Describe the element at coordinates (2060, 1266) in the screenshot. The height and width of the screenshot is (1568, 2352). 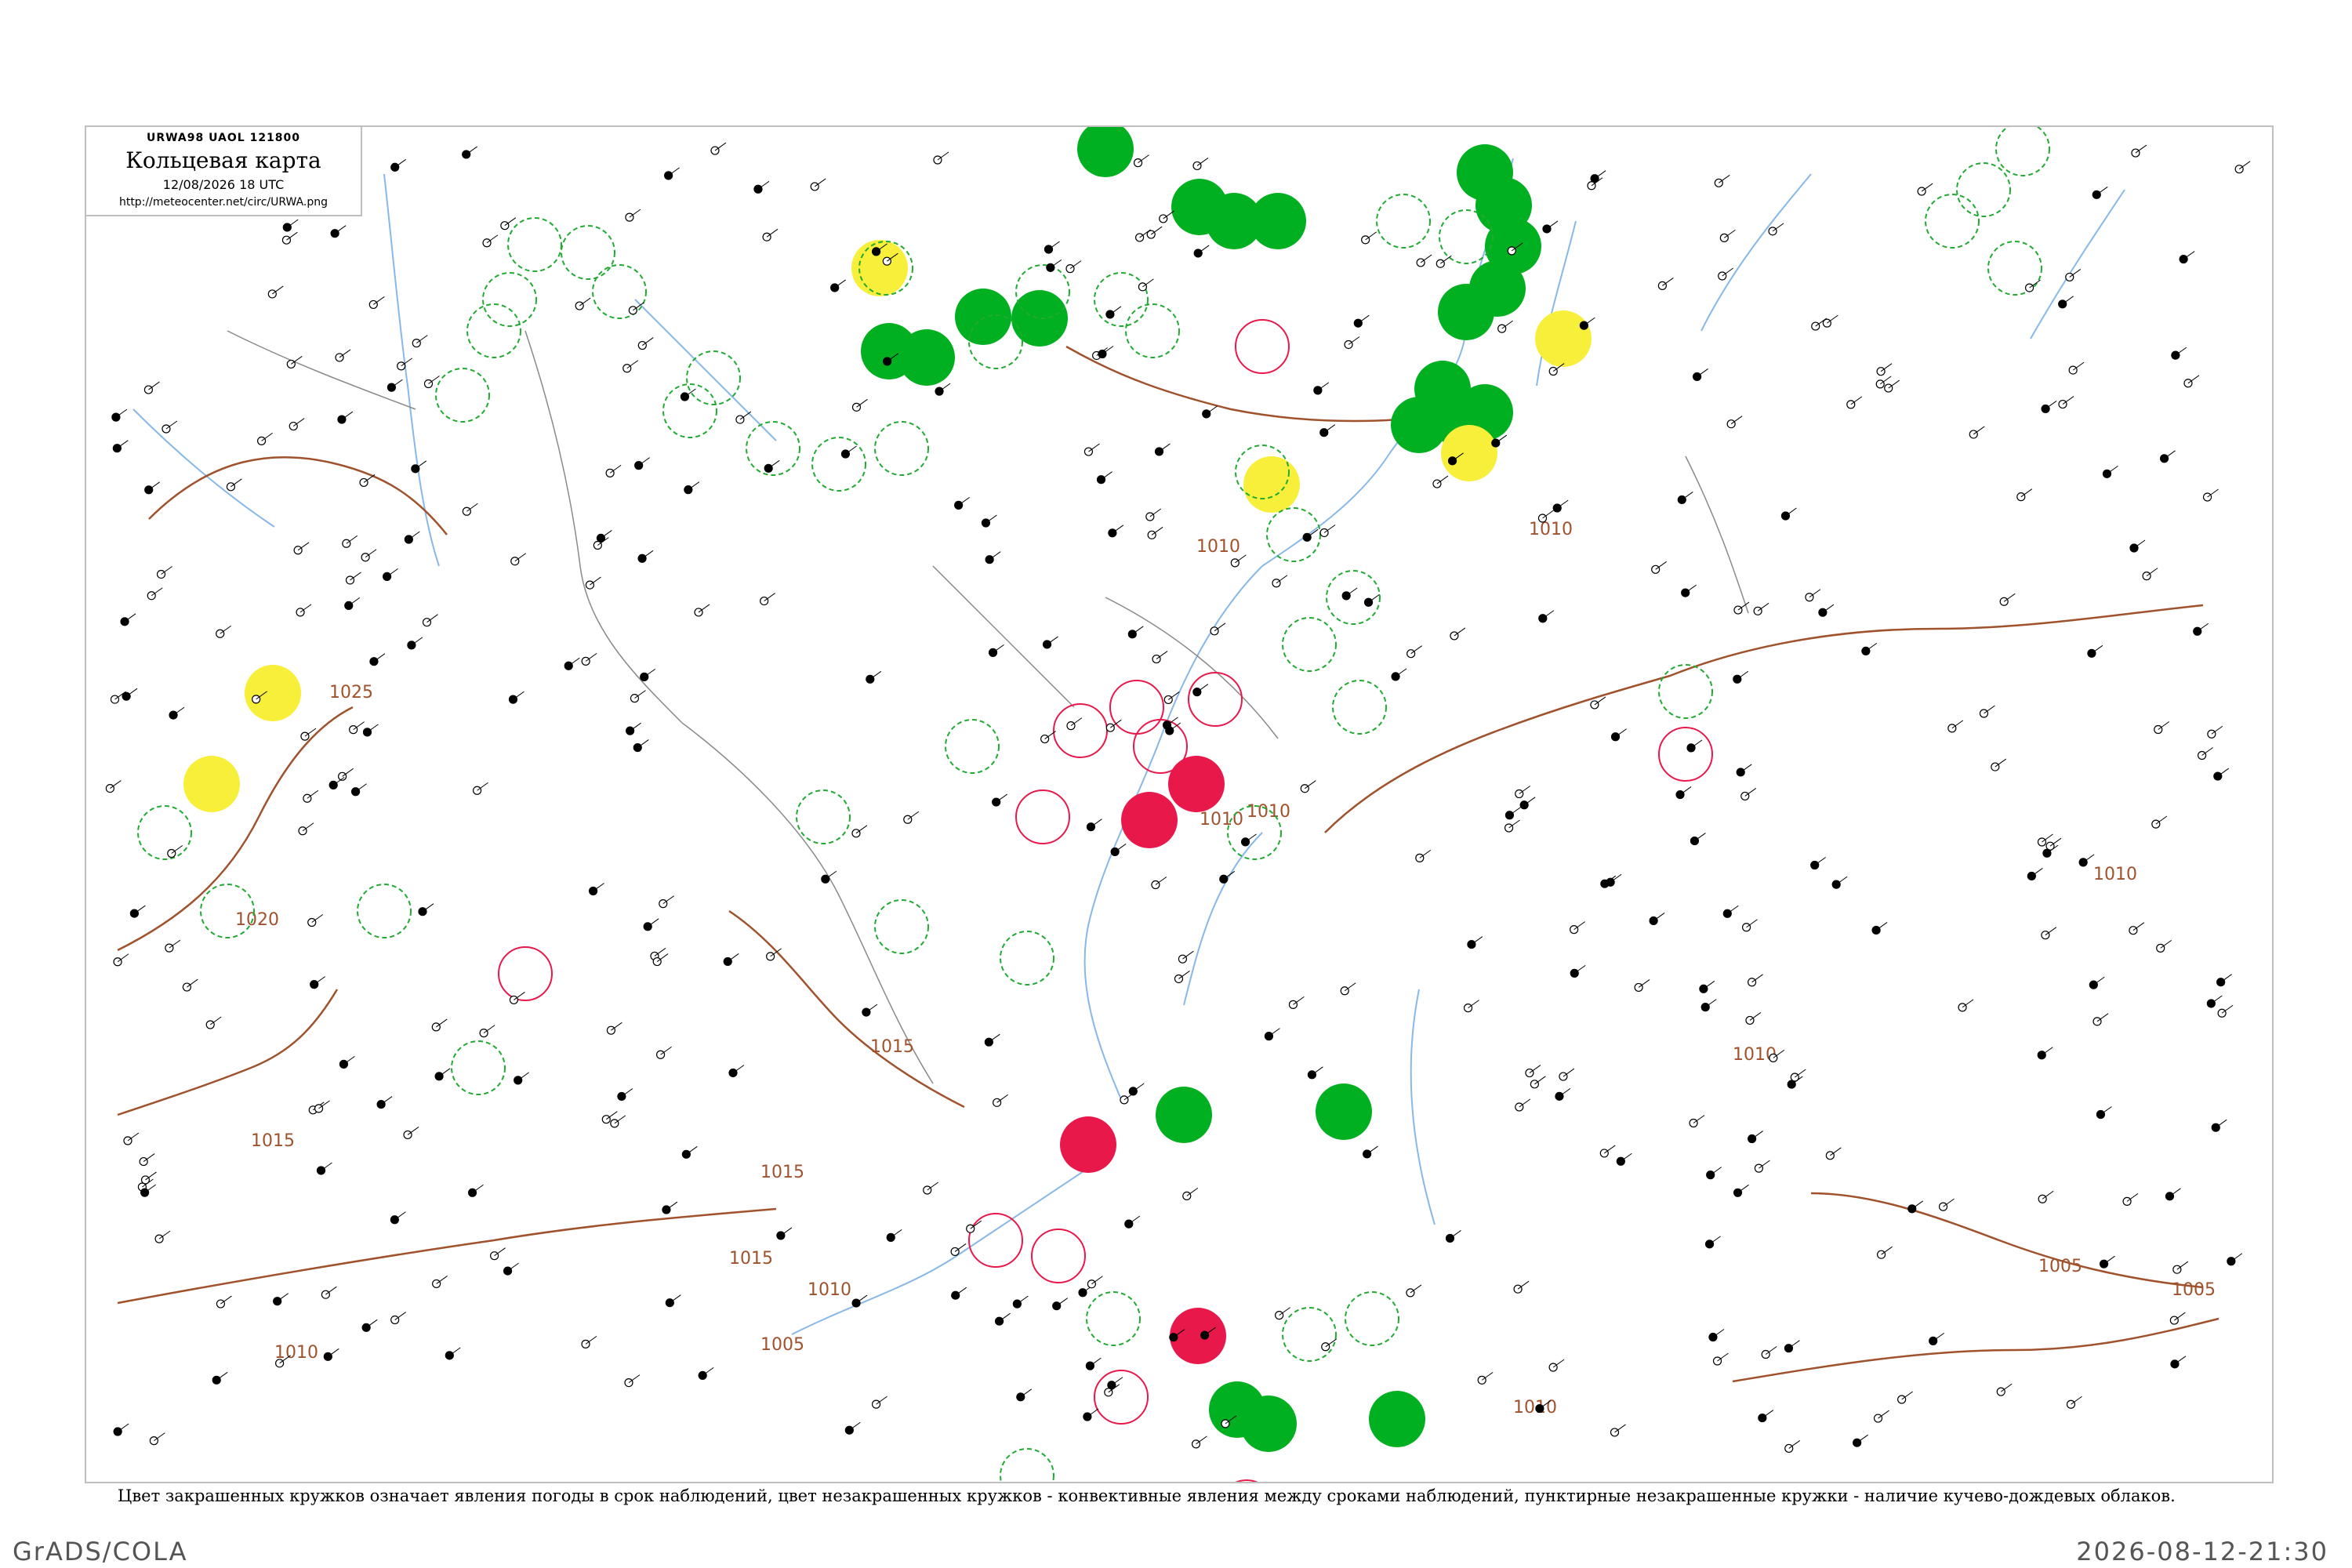
I see `isobar-label: 1005` at that location.